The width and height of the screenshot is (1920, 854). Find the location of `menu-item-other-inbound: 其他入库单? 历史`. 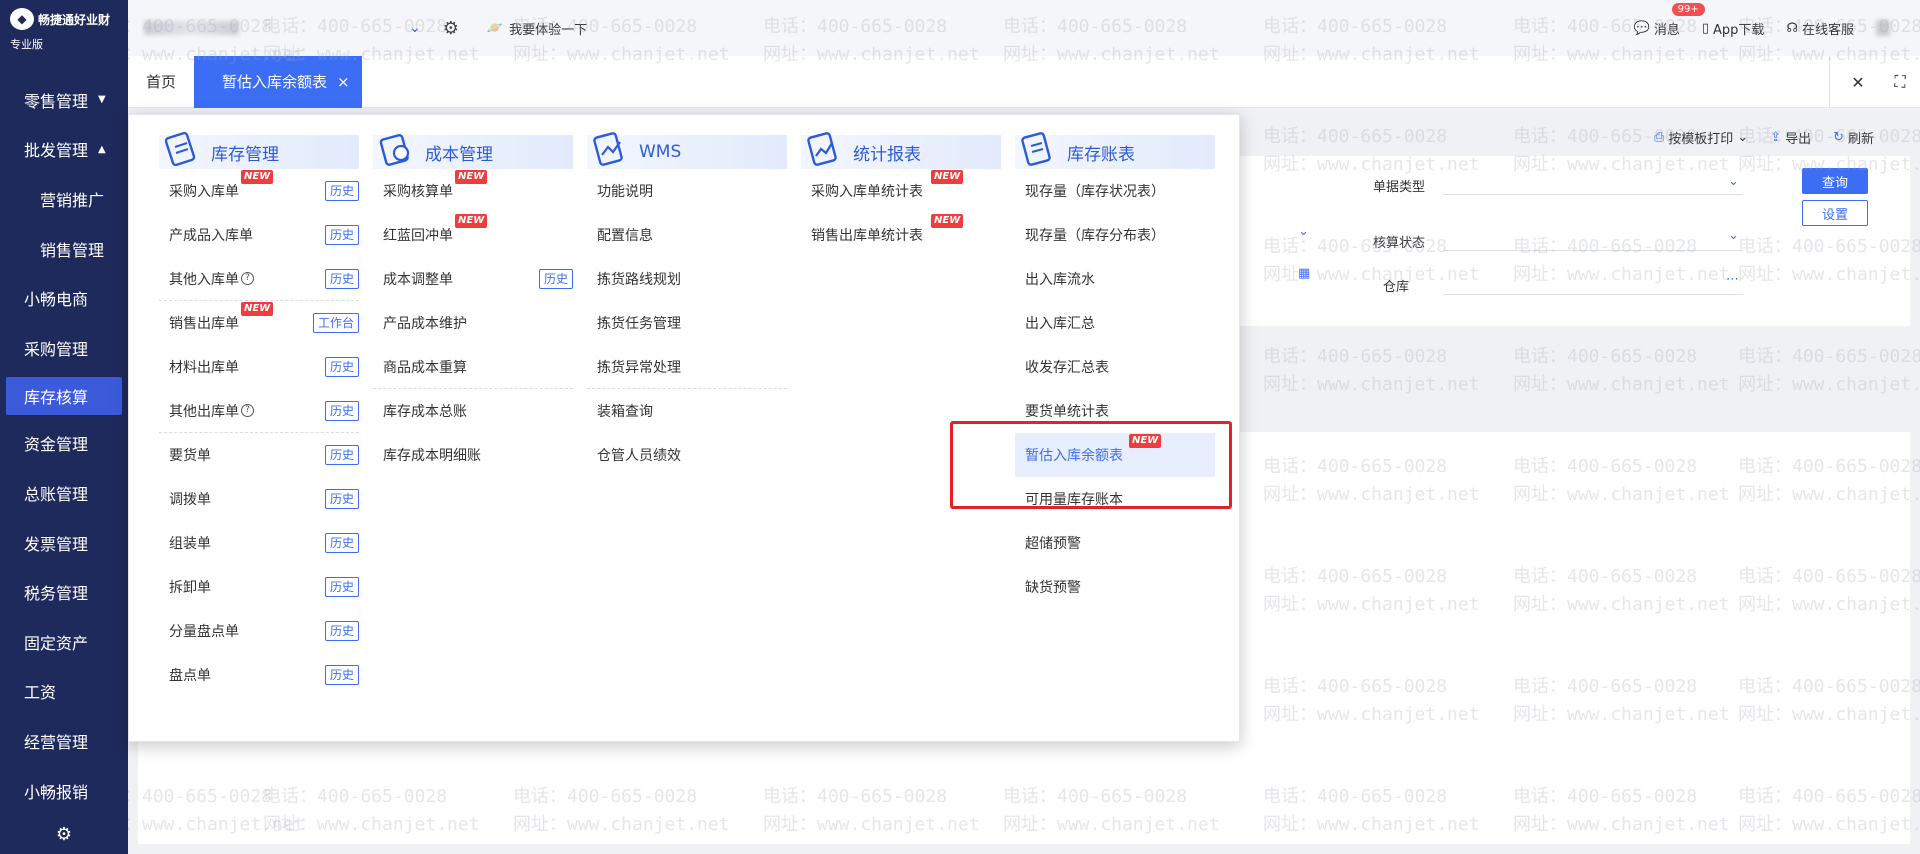

menu-item-other-inbound: 其他入库单? 历史 is located at coordinates (259, 279).